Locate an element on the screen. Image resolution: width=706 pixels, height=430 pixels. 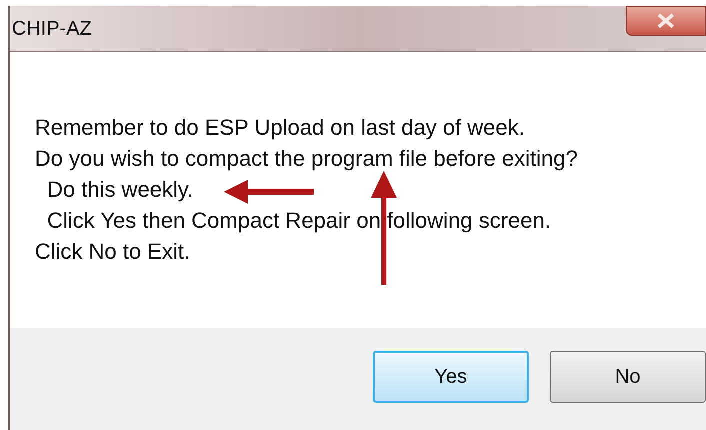
message-line: Do you wish to compact the program file before exiting? is located at coordinates (306, 159).